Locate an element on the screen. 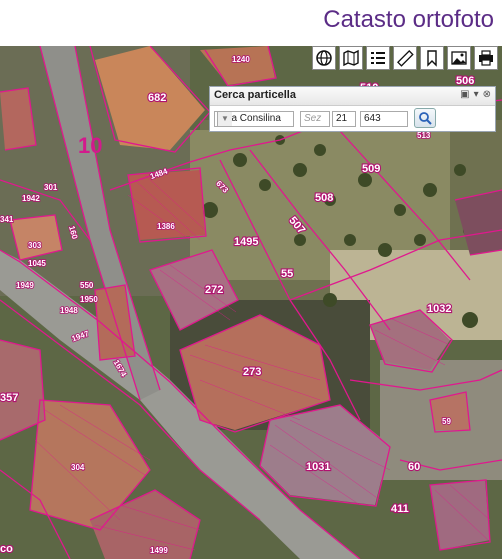 This screenshot has height=559, width=502. sezione-input: Sez is located at coordinates (315, 119).